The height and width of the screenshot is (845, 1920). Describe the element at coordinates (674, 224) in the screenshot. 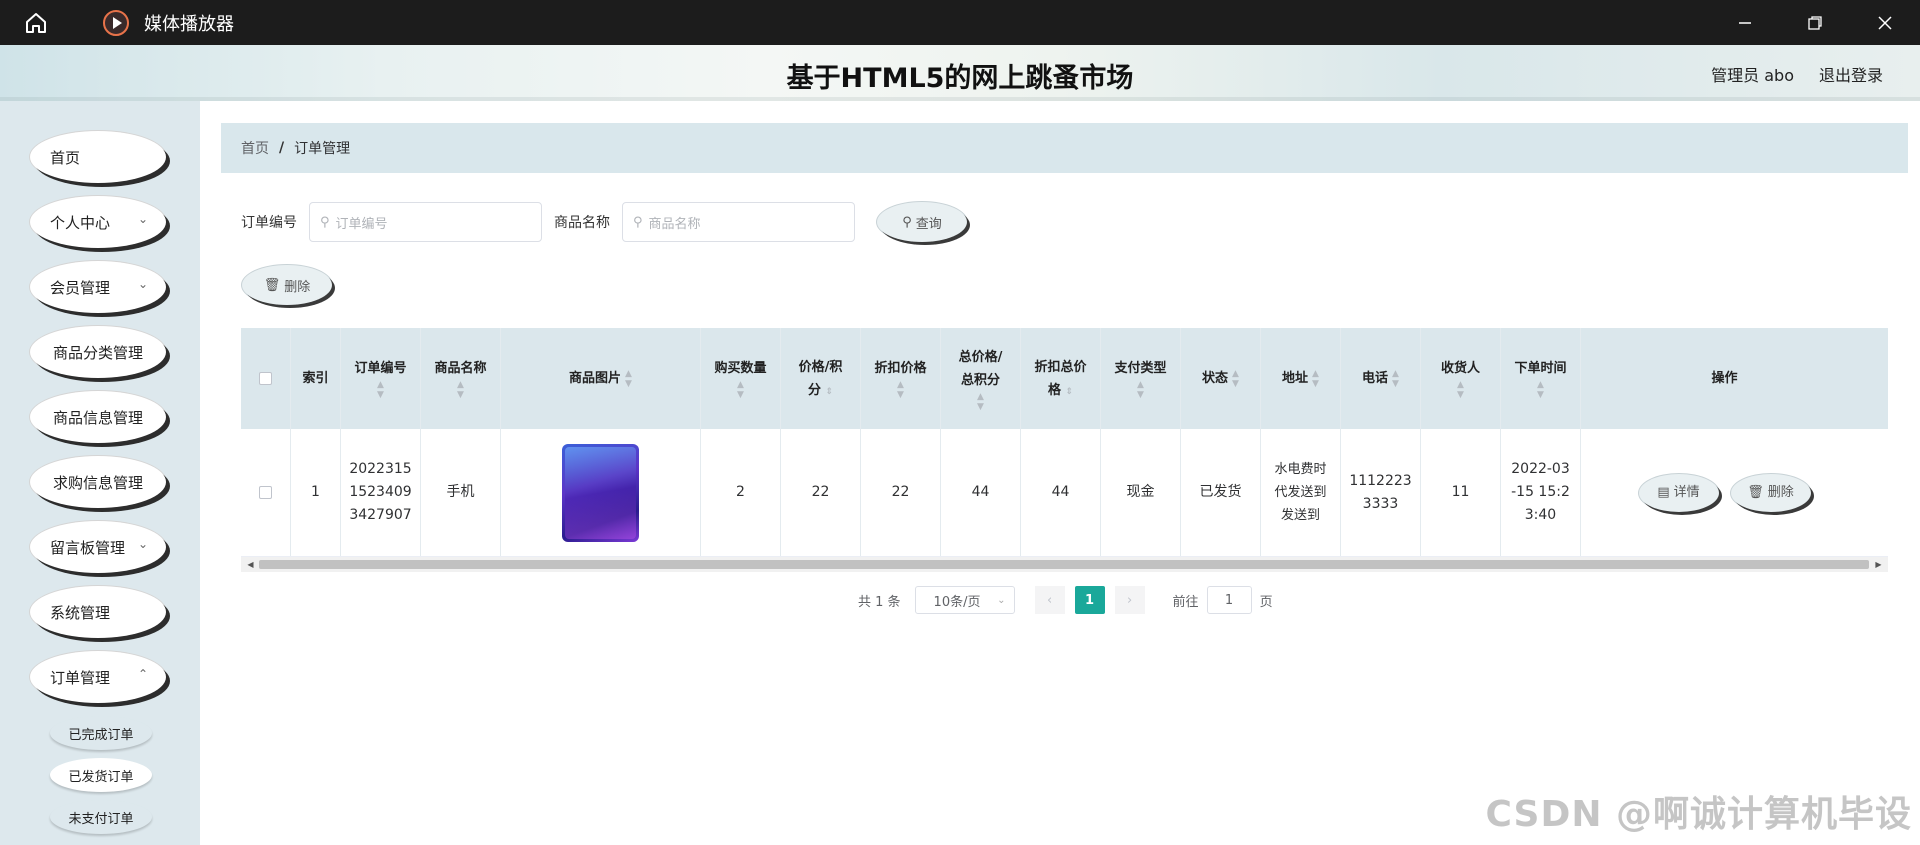

I see `product-name-placeholder: 商品名称` at that location.